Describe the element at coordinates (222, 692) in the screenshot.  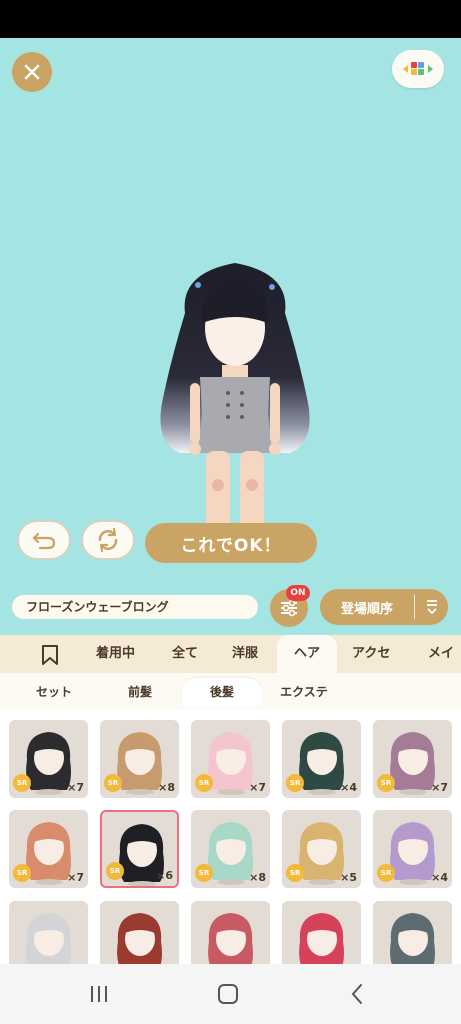
I see `subtab-back: 後髪` at that location.